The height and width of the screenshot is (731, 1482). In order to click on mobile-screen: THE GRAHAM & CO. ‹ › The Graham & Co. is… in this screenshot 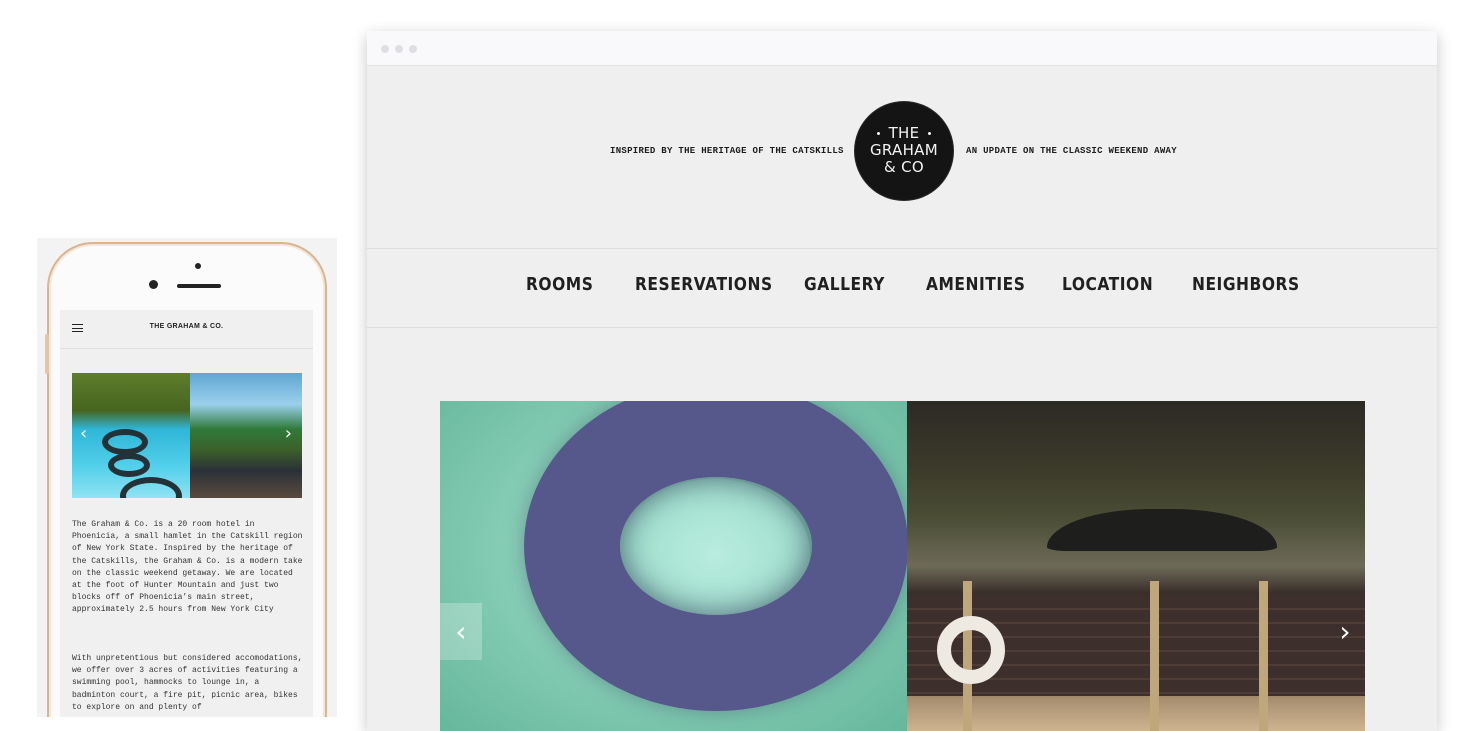, I will do `click(186, 513)`.